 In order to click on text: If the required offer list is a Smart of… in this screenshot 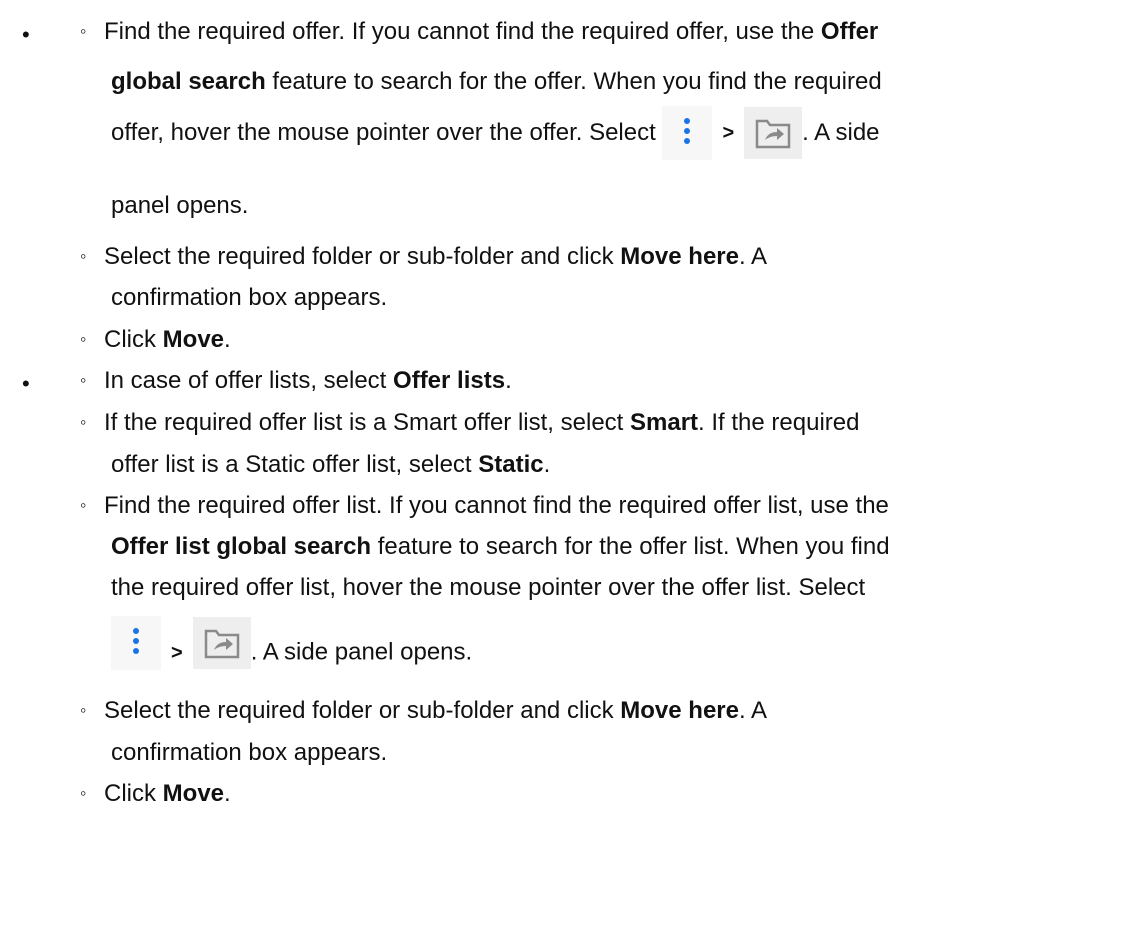, I will do `click(367, 422)`.